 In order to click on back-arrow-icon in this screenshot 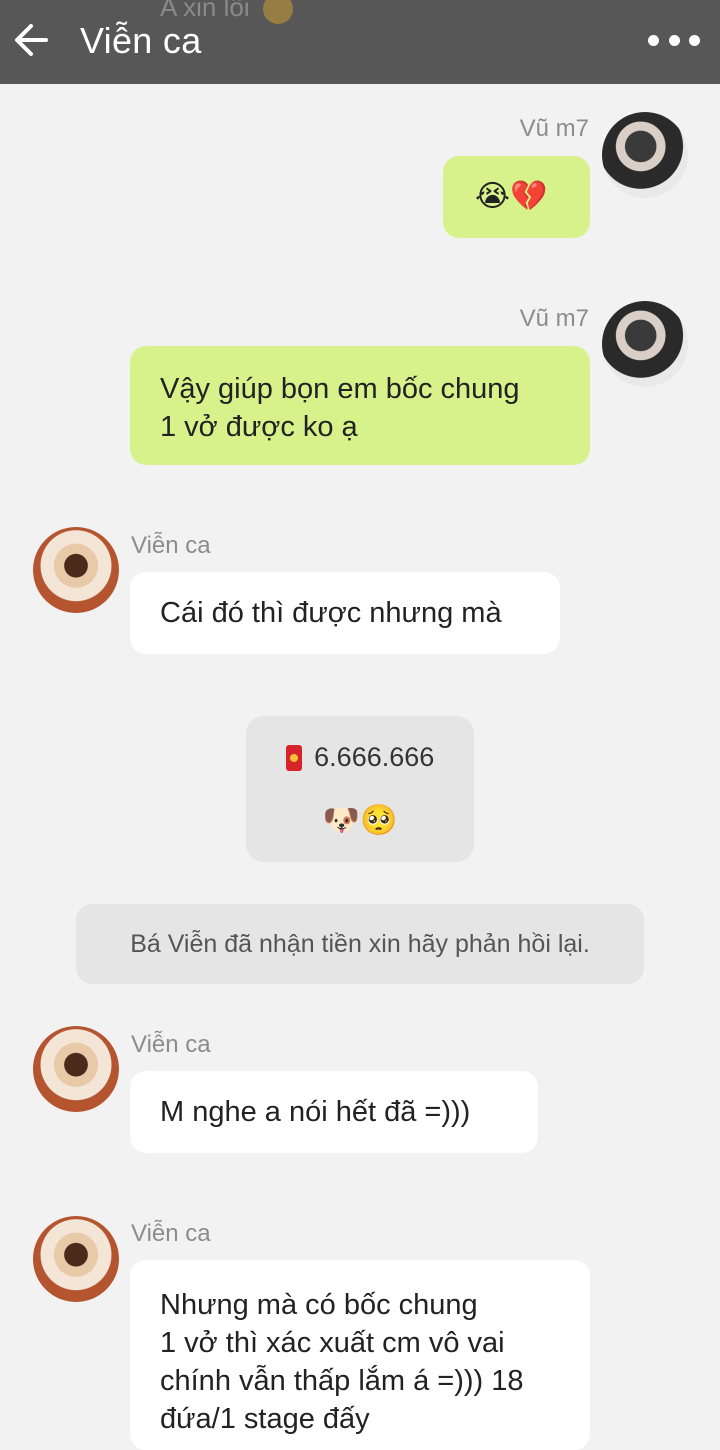, I will do `click(32, 40)`.